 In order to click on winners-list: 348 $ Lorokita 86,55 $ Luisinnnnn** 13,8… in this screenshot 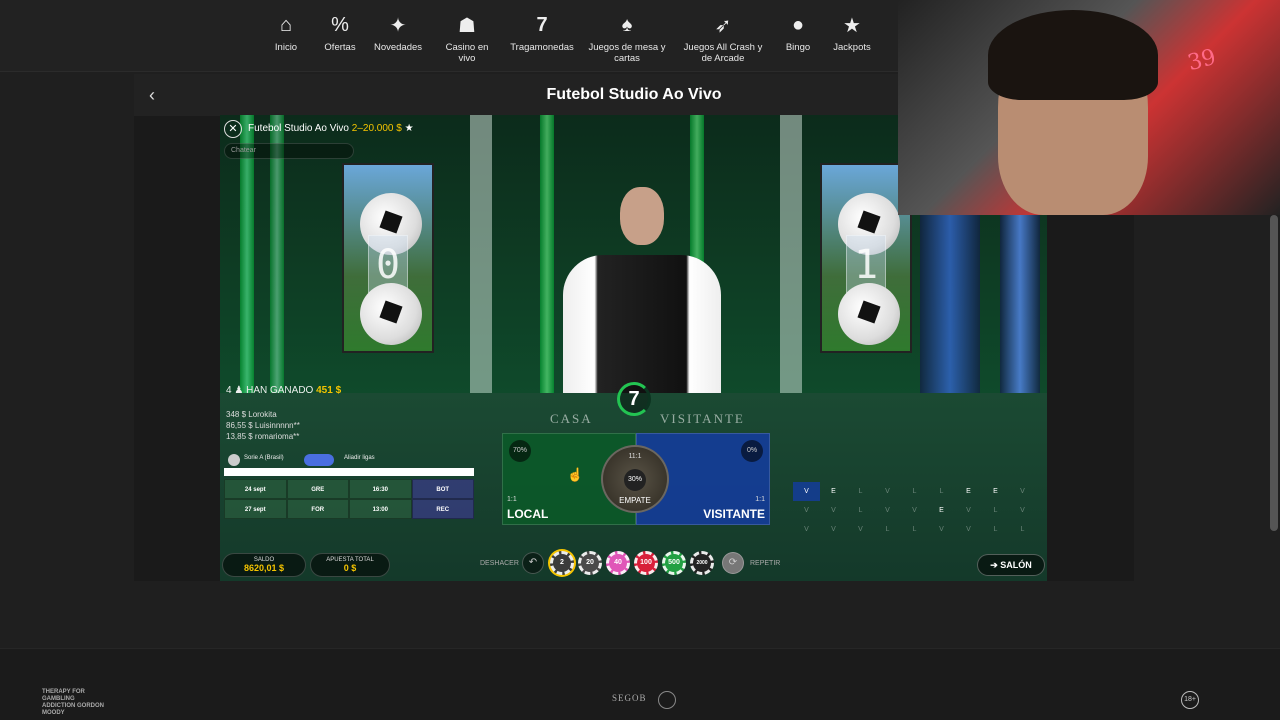, I will do `click(263, 425)`.